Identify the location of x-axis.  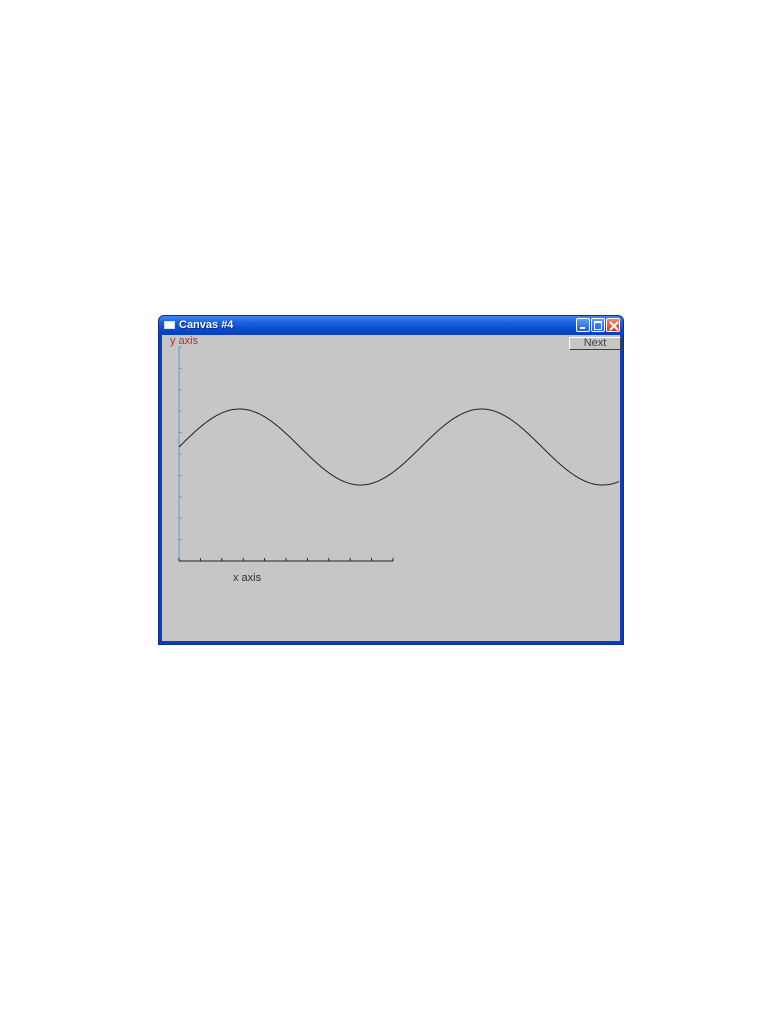
(286, 560).